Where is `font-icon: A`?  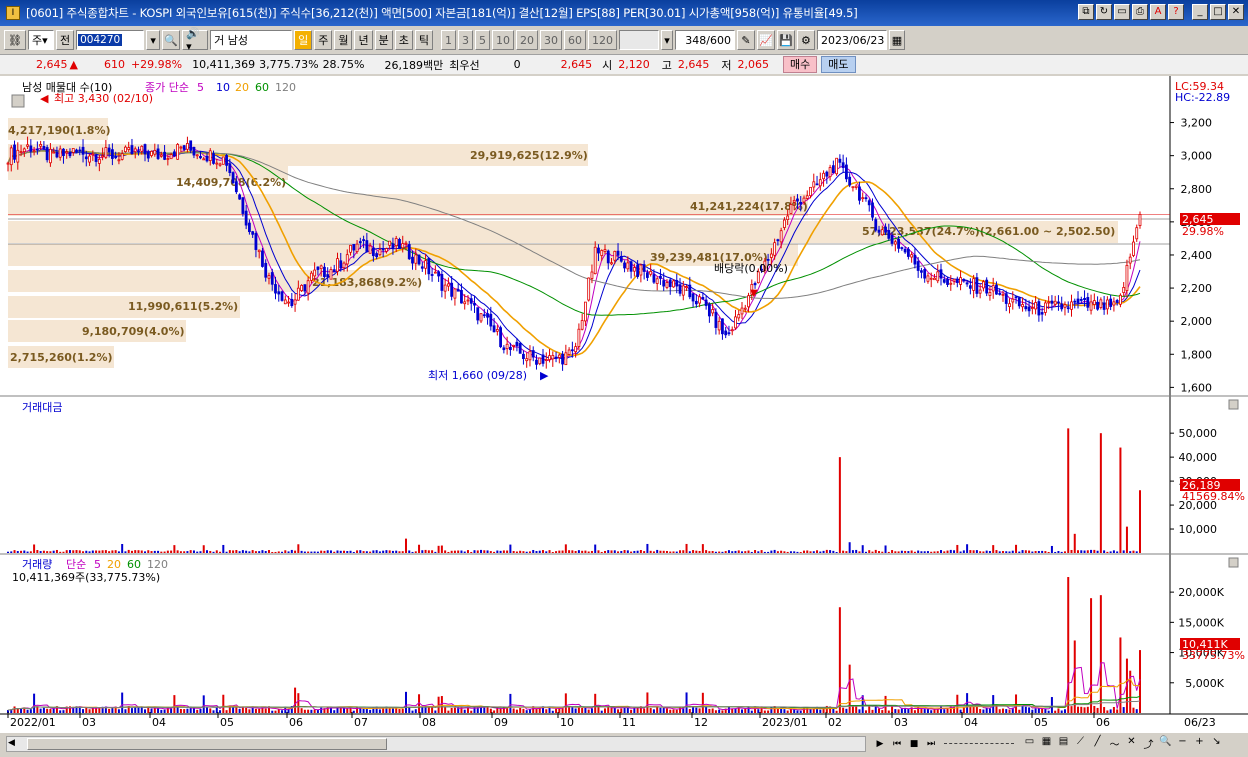
font-icon: A is located at coordinates (1158, 12).